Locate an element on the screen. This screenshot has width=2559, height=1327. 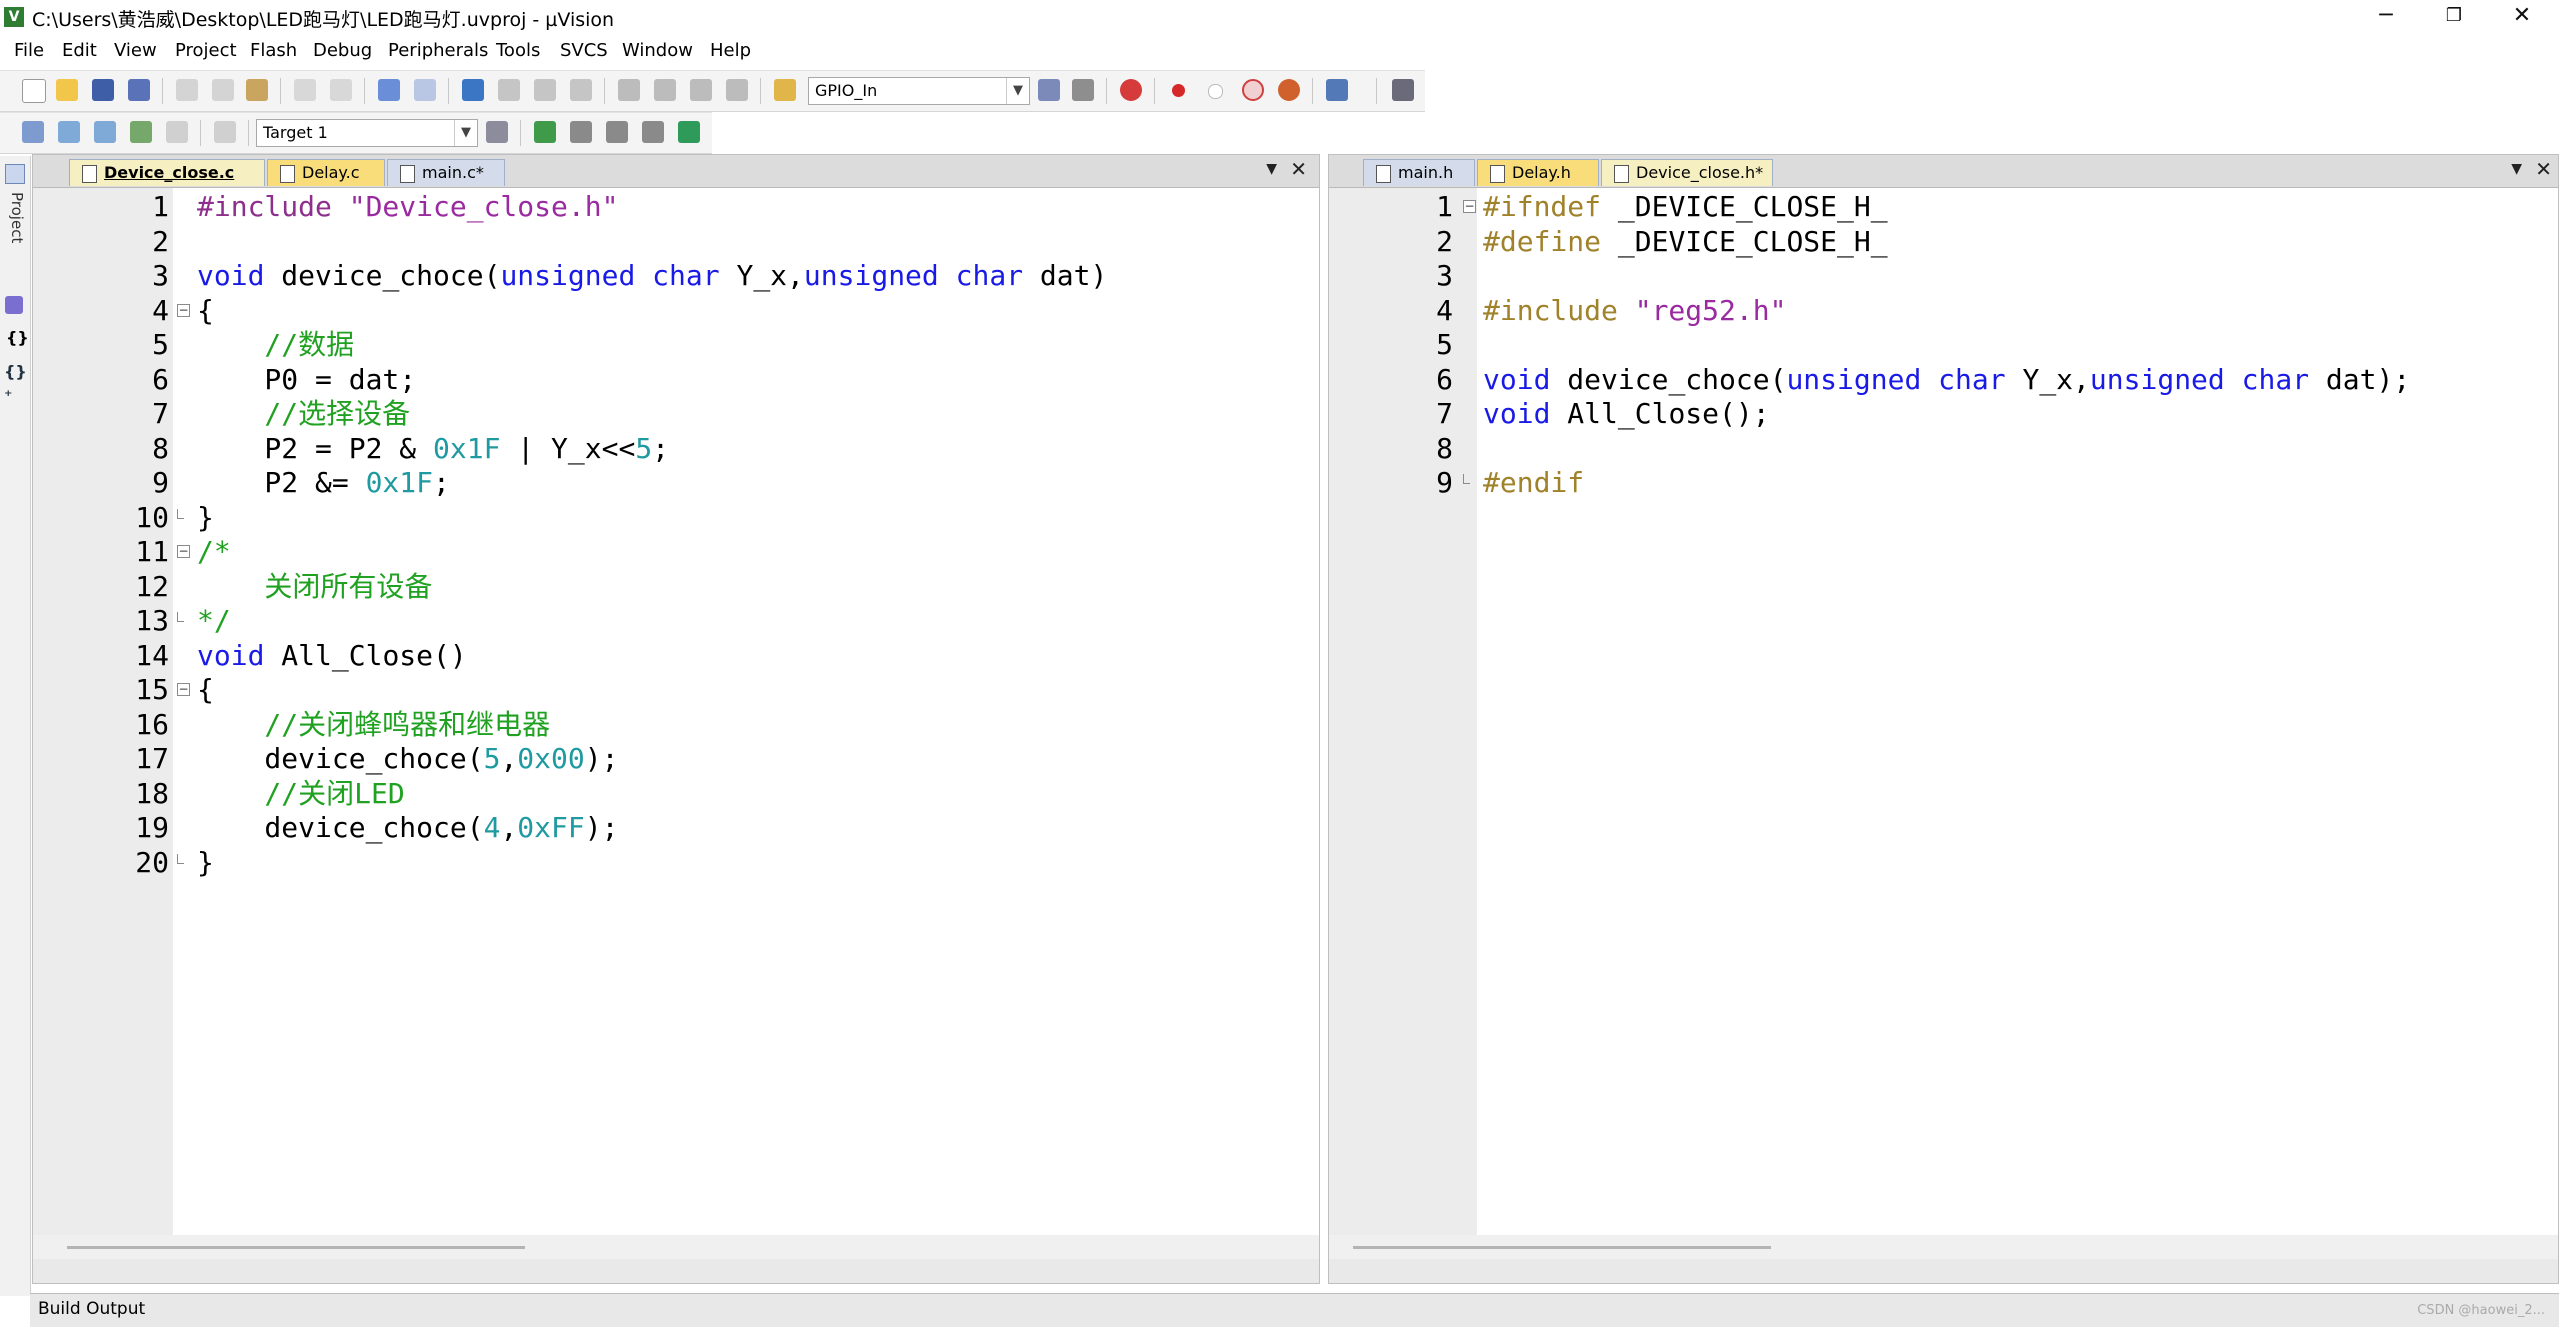
nav-forward-icon is located at coordinates (425, 90).